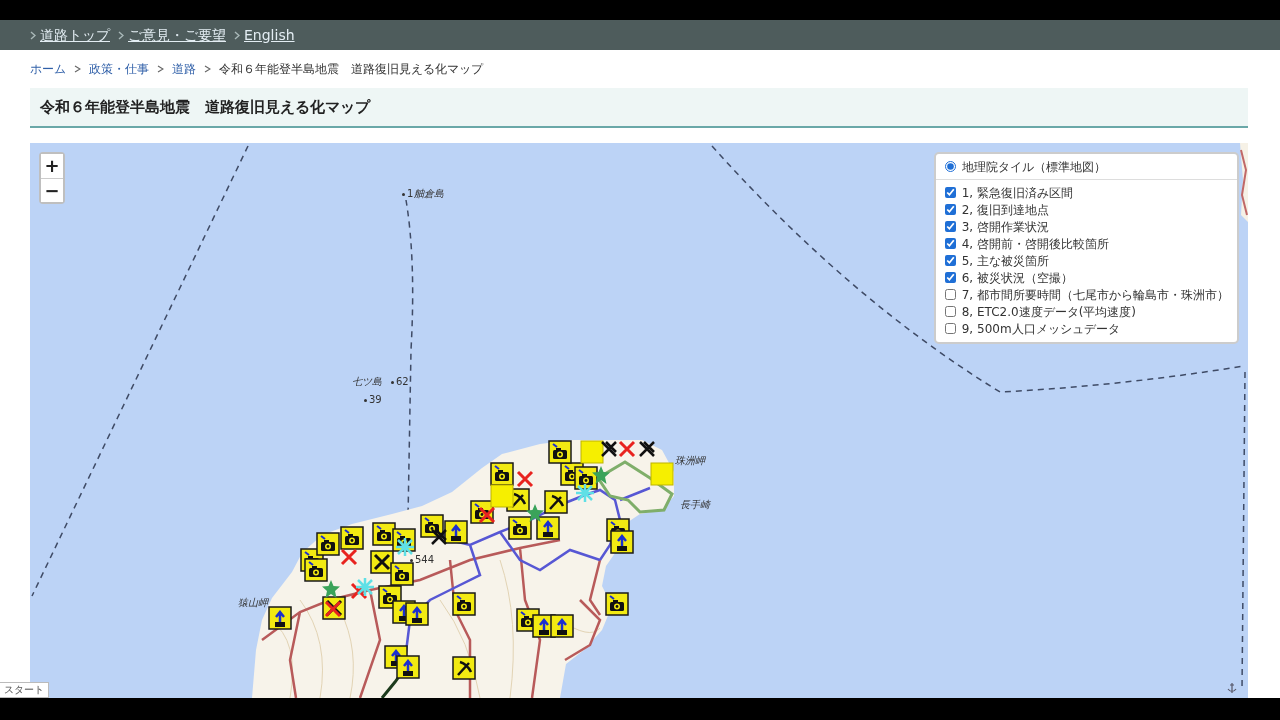  What do you see at coordinates (1033, 166) in the screenshot?
I see `layer-label: 地理院タイル（標準地図）` at bounding box center [1033, 166].